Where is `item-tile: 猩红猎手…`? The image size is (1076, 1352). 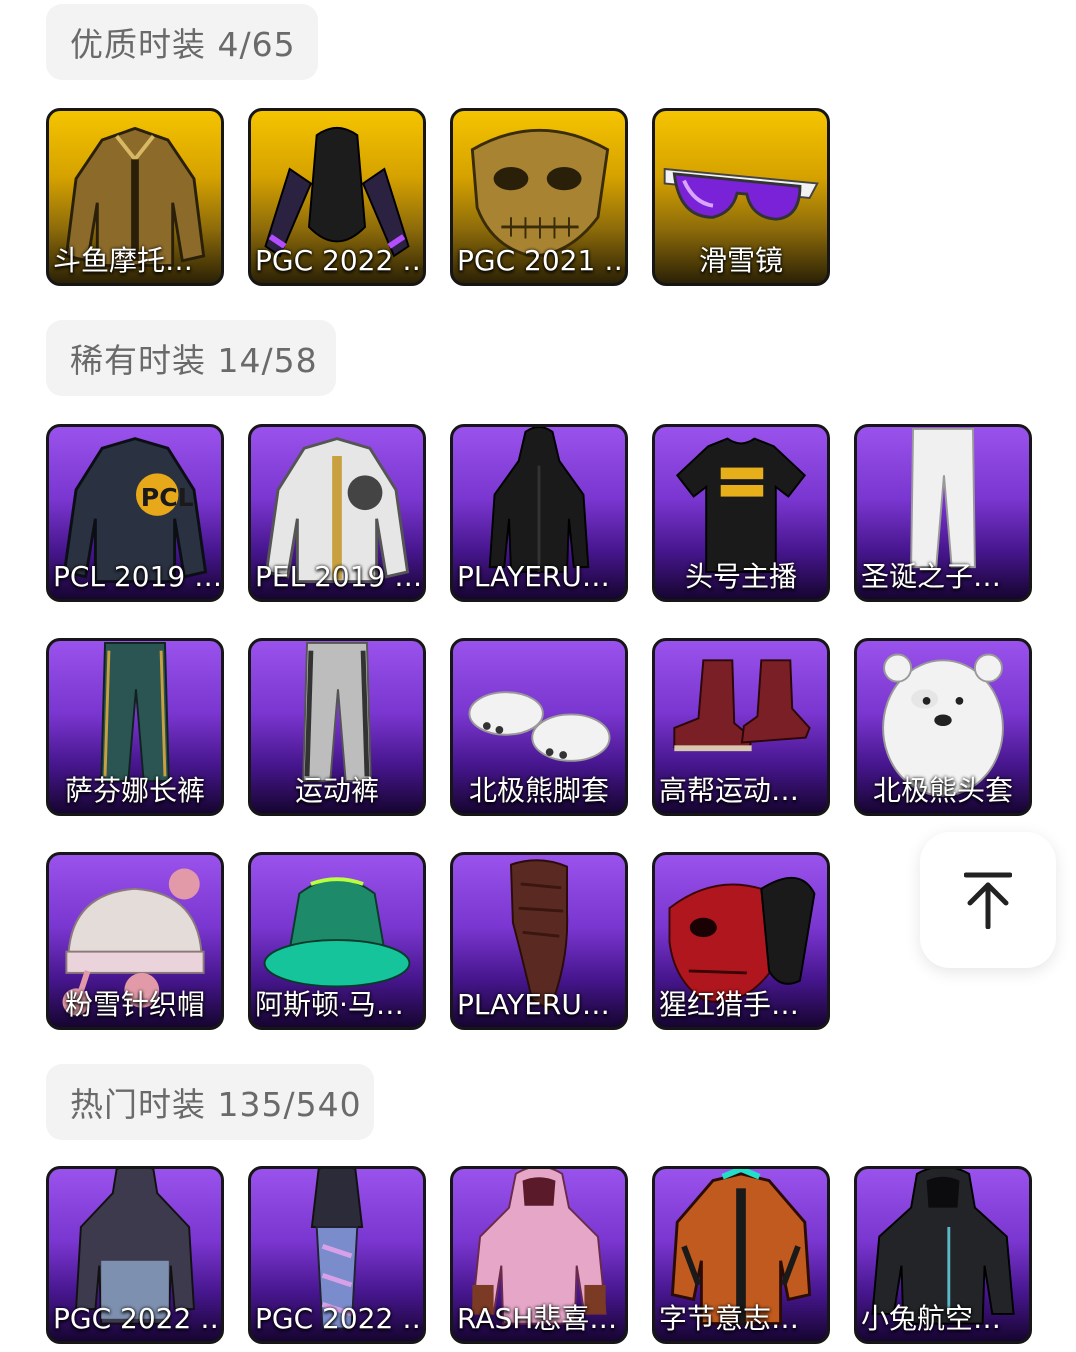
item-tile: 猩红猎手… is located at coordinates (741, 941).